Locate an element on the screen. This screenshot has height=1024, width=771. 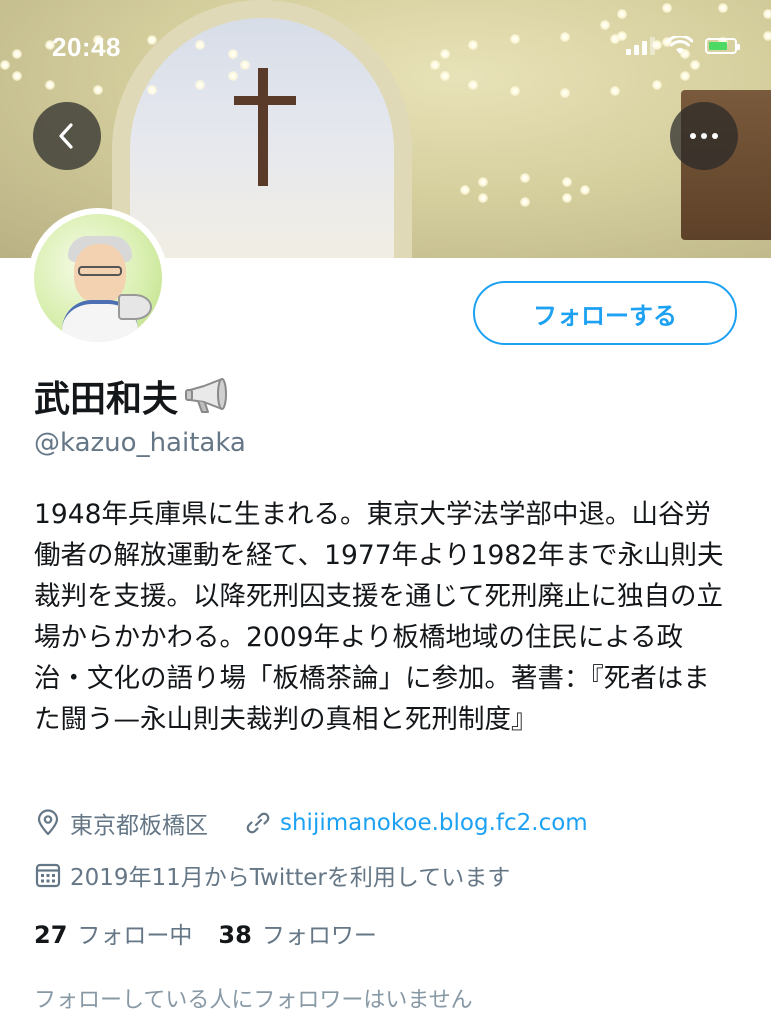
joined-text: 2019年11月からTwitterを利用しています is located at coordinates (290, 878).